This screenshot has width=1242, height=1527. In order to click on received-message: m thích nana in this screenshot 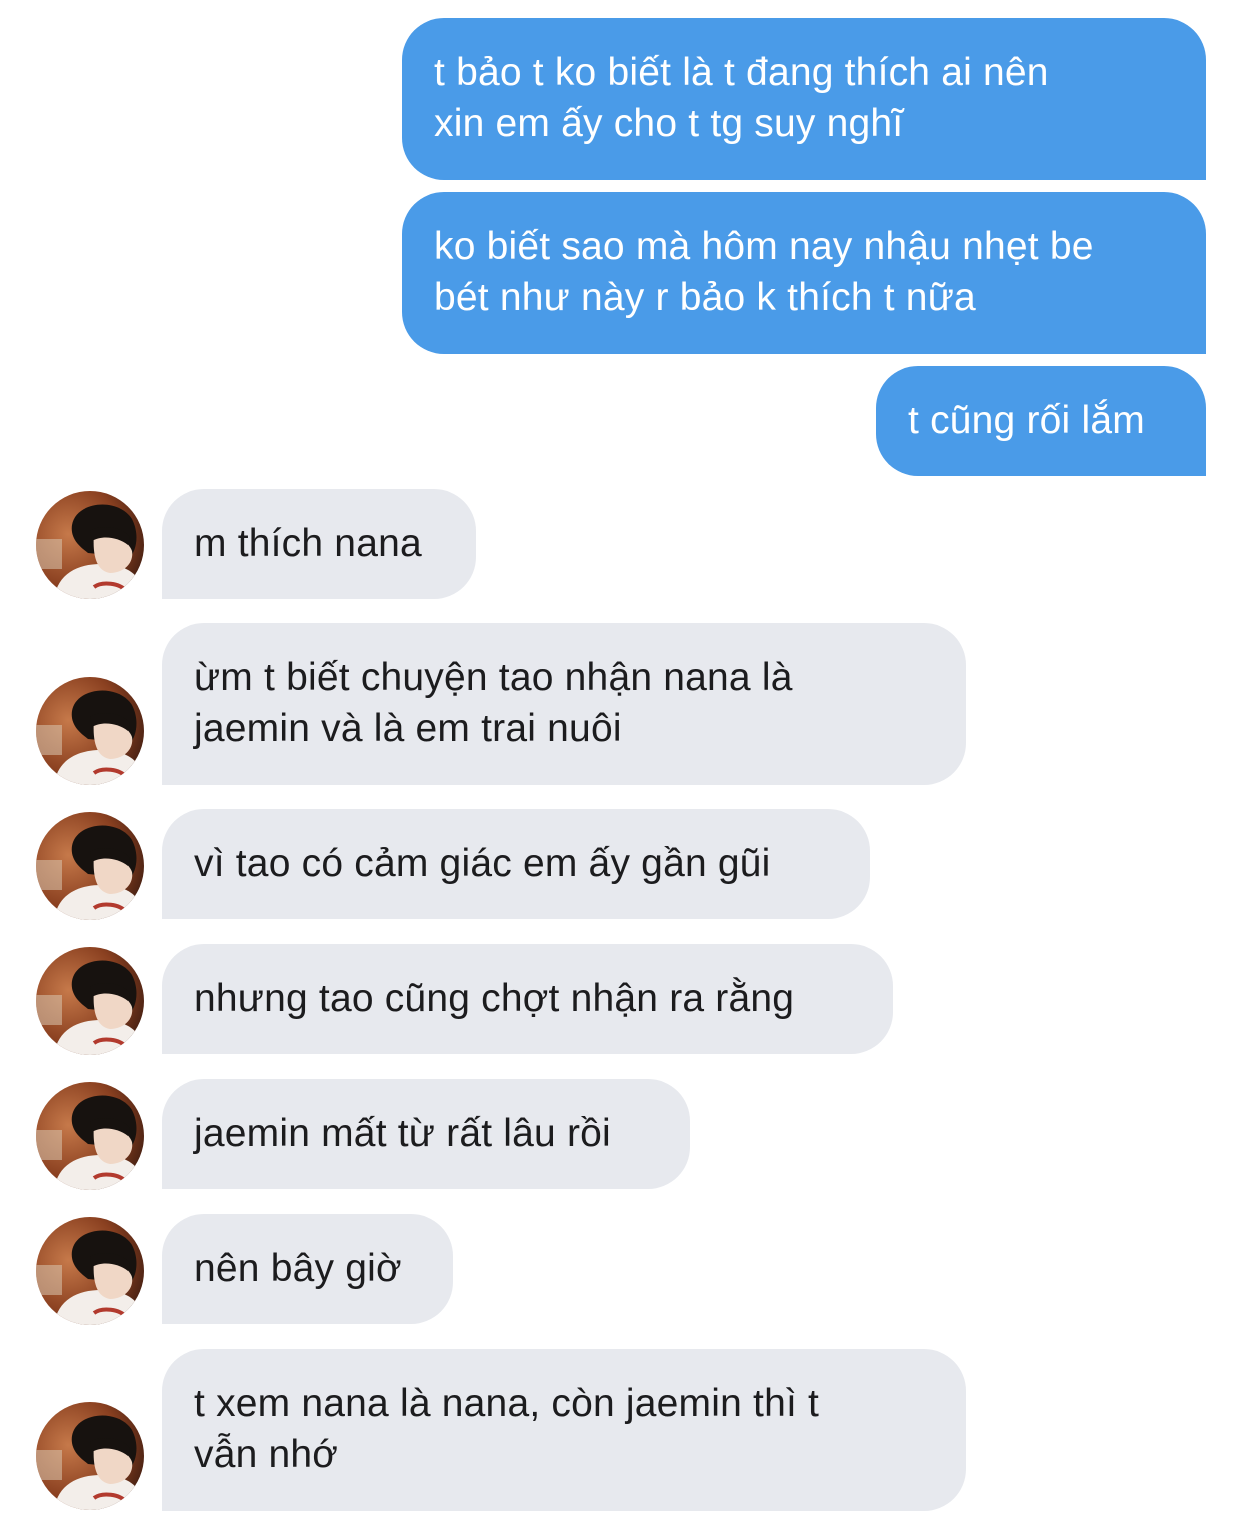, I will do `click(319, 544)`.